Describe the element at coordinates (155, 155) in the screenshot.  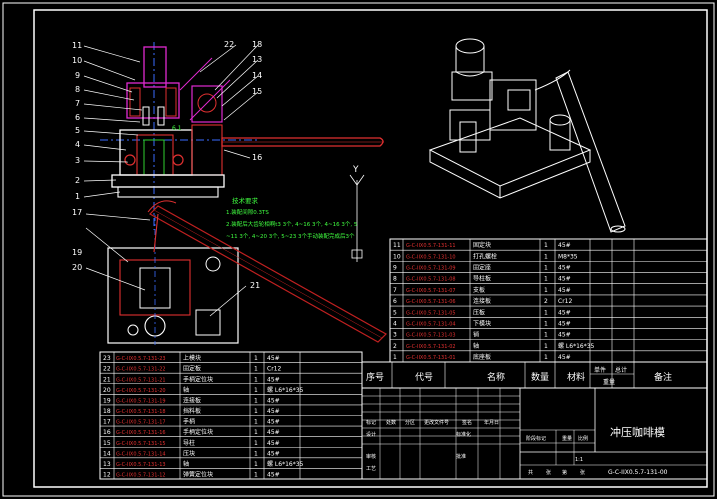
I see `die-inner` at that location.